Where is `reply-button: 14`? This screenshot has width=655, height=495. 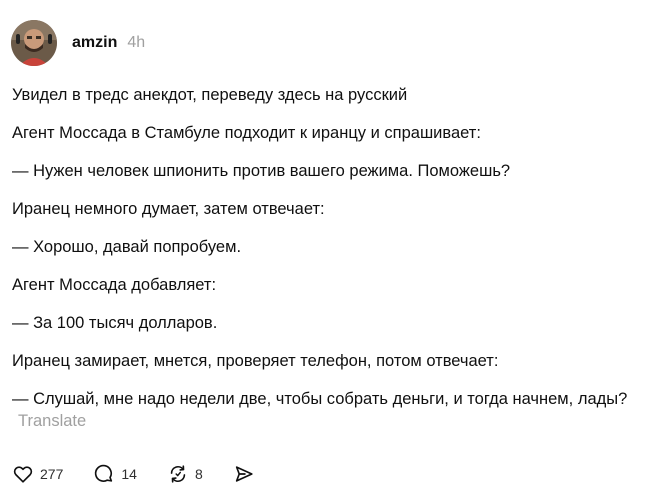 reply-button: 14 is located at coordinates (115, 474).